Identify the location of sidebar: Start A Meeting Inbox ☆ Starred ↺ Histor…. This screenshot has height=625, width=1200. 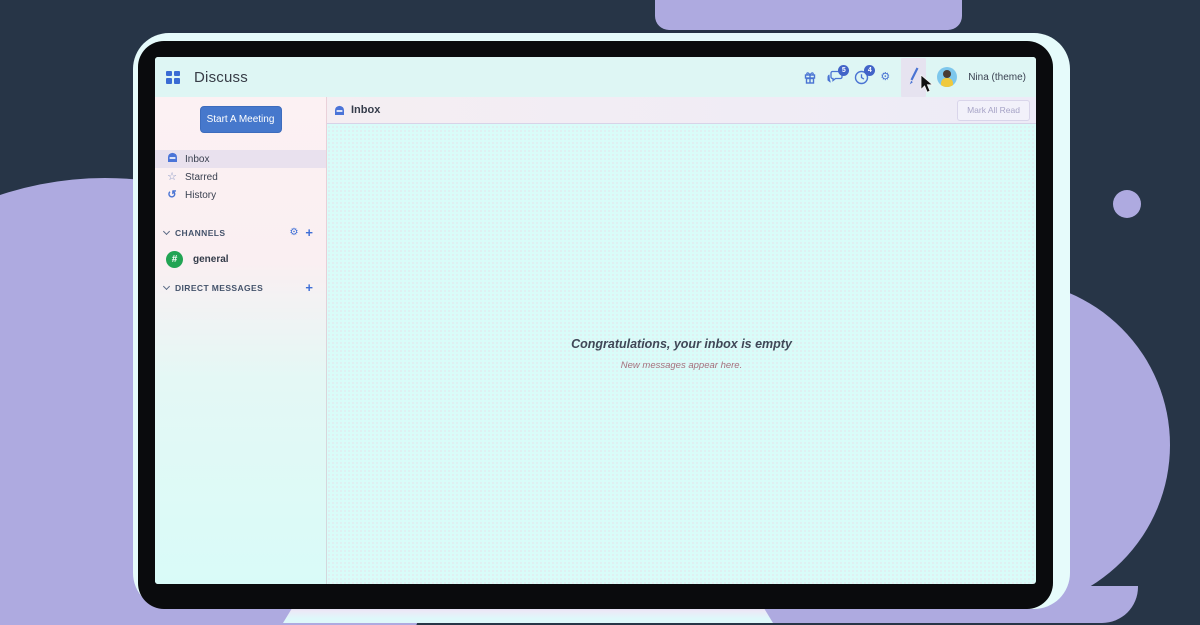
(241, 340).